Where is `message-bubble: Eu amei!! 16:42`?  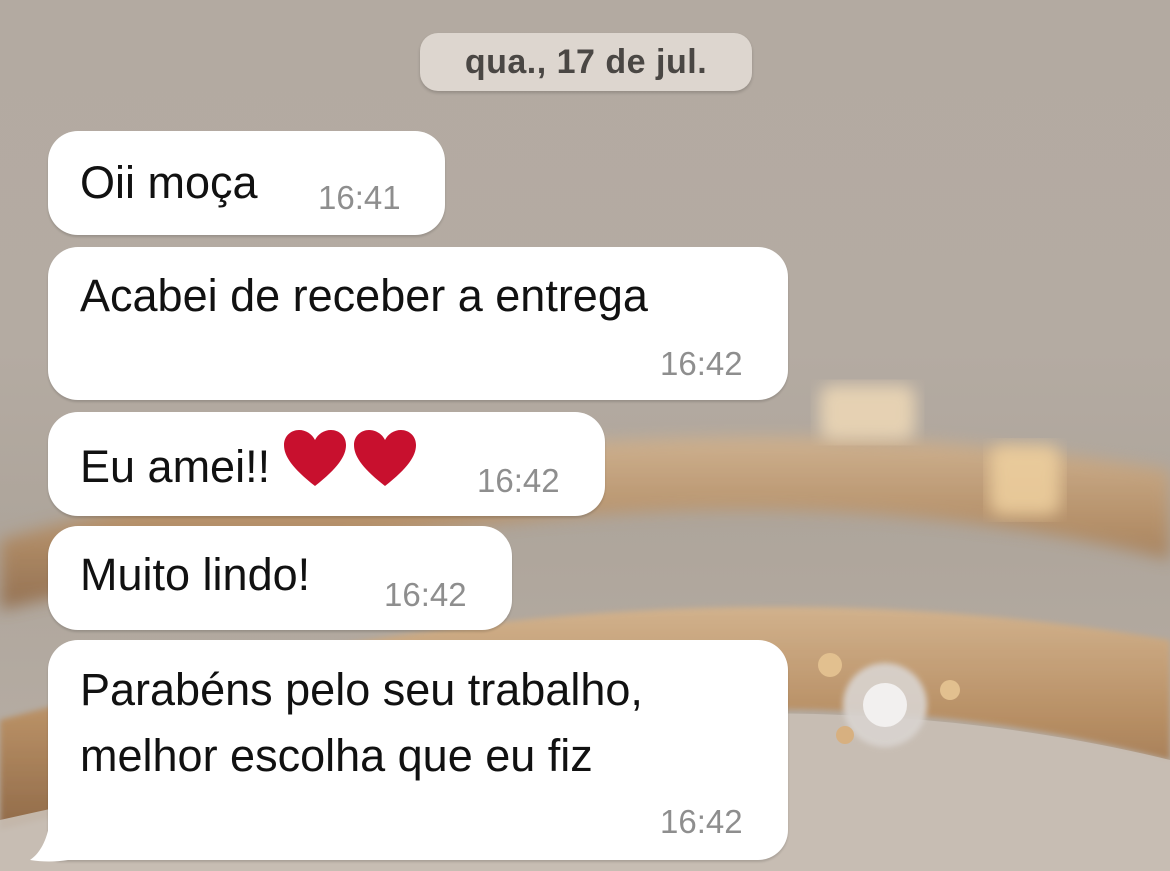 message-bubble: Eu amei!! 16:42 is located at coordinates (326, 464).